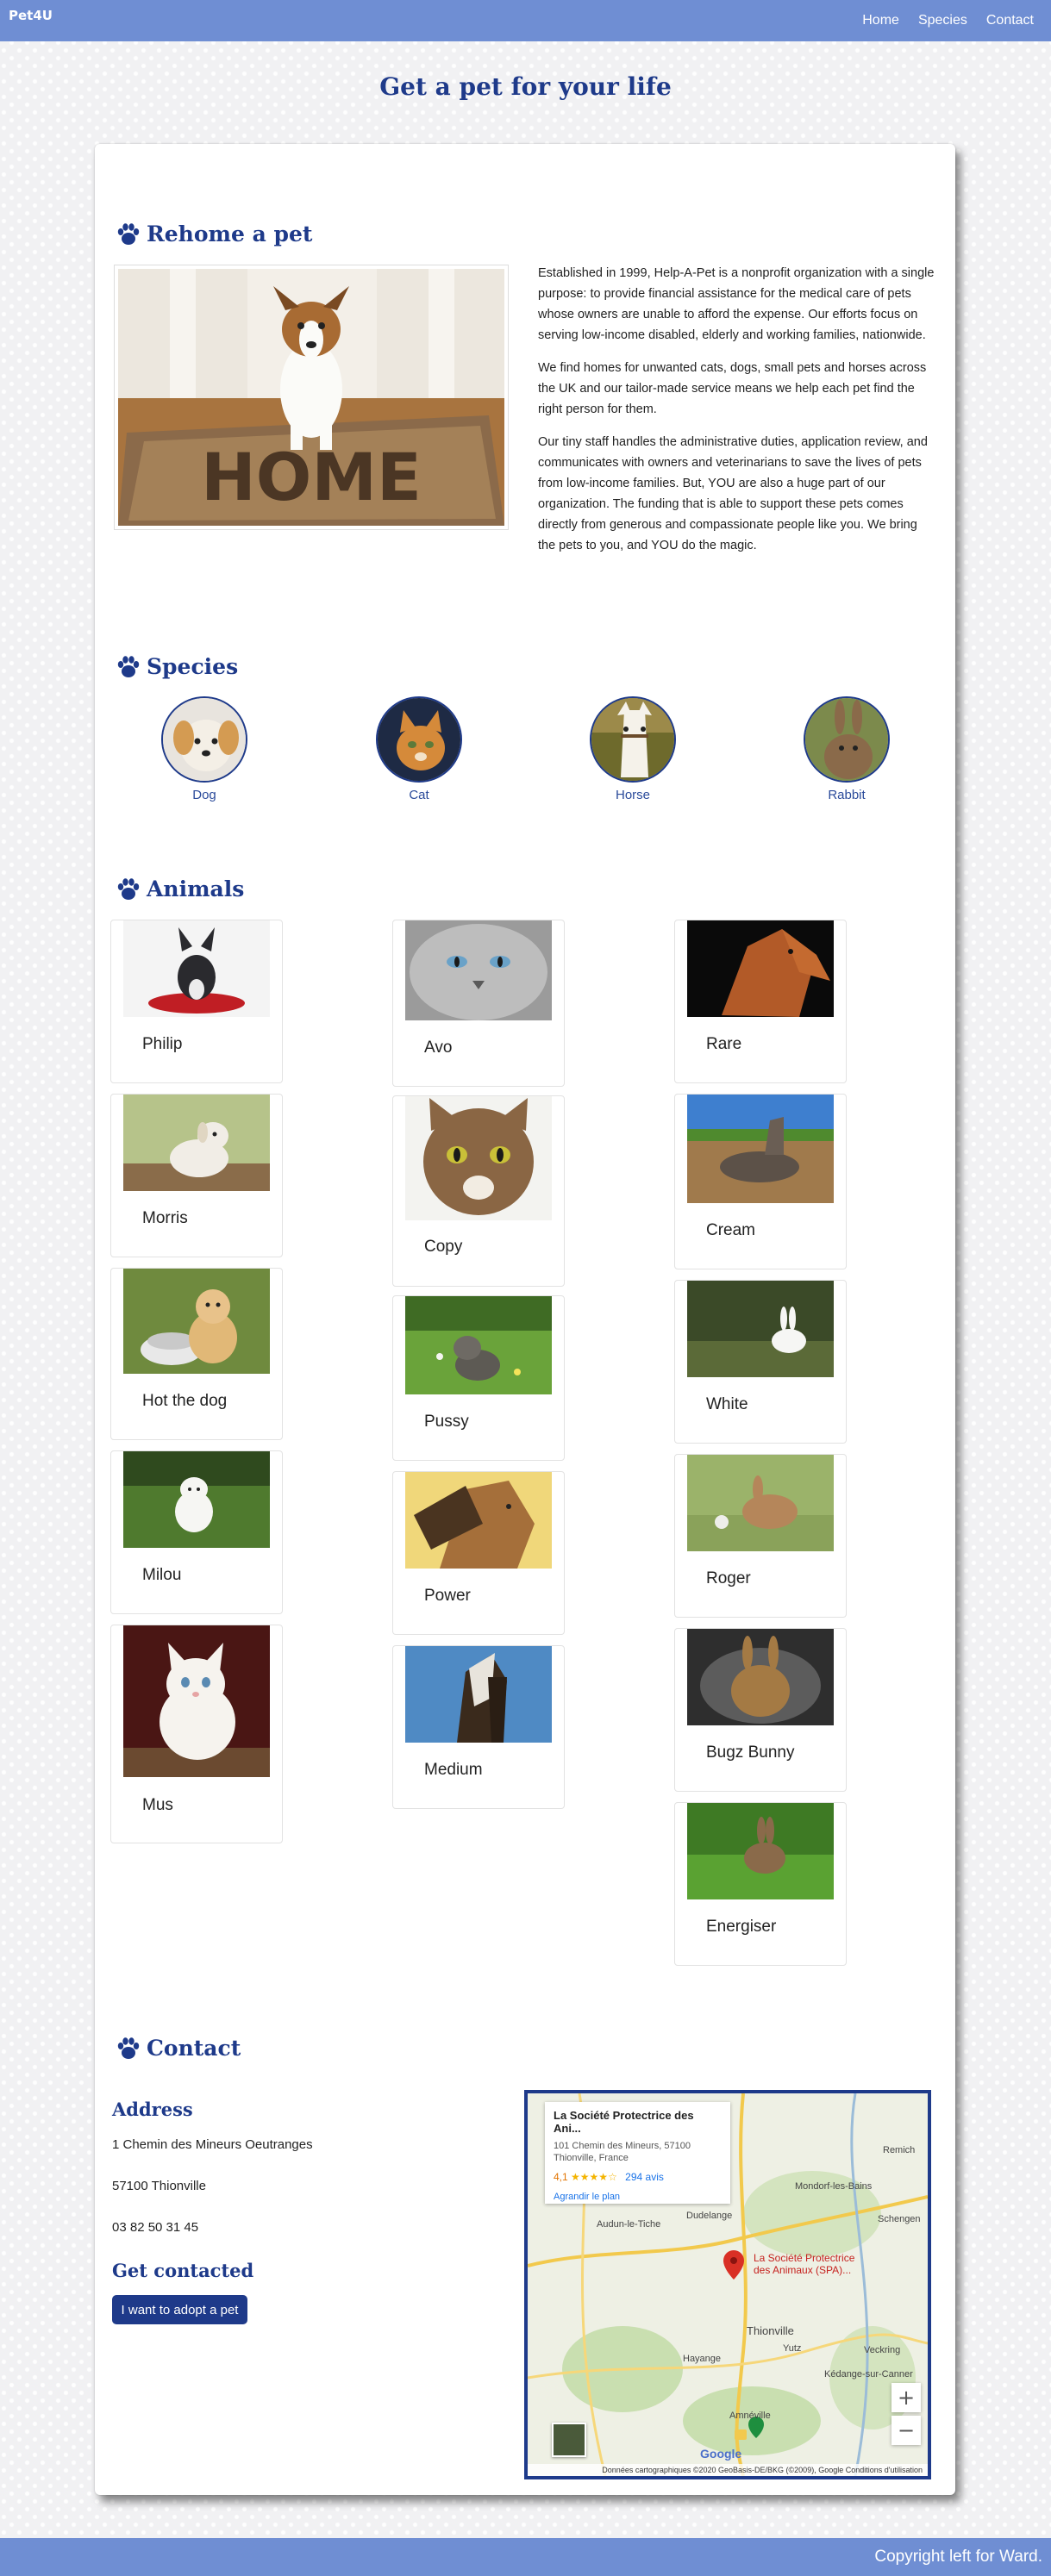 The image size is (1051, 2576). I want to click on dog-on-doormat-image: HOME, so click(311, 397).